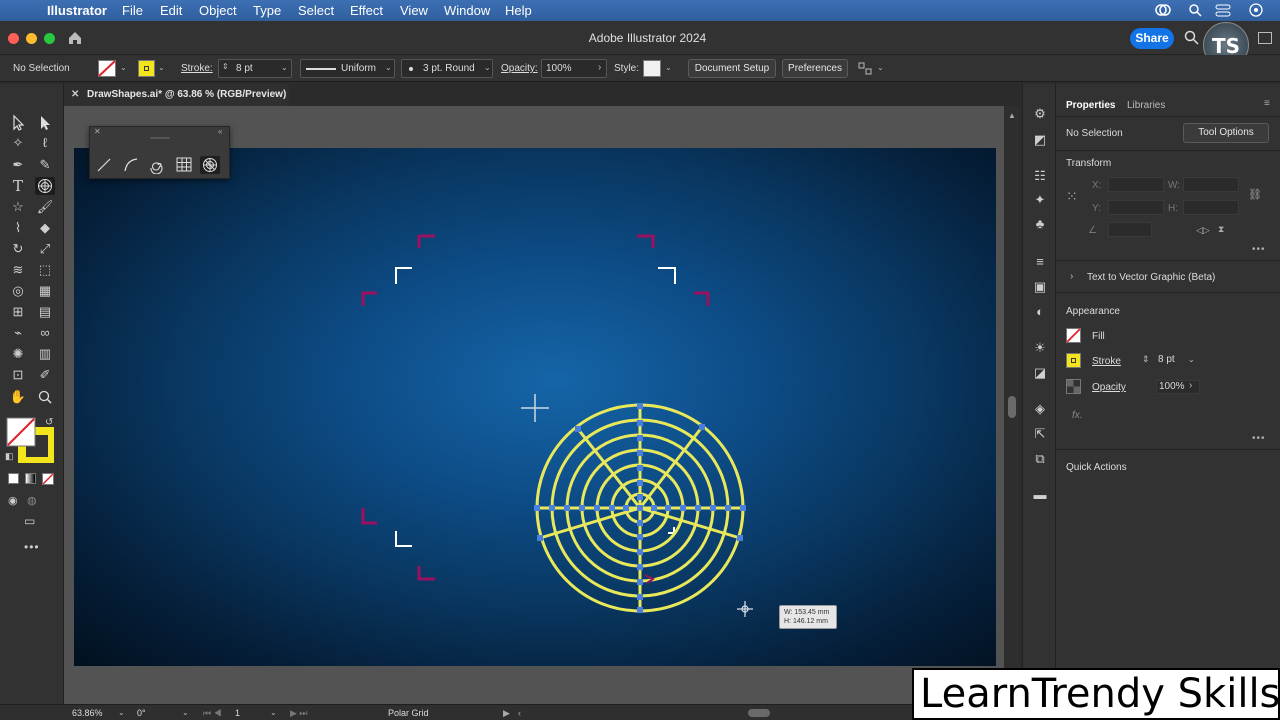 The width and height of the screenshot is (1280, 720). I want to click on menu-app-name: Illustrator, so click(77, 10).